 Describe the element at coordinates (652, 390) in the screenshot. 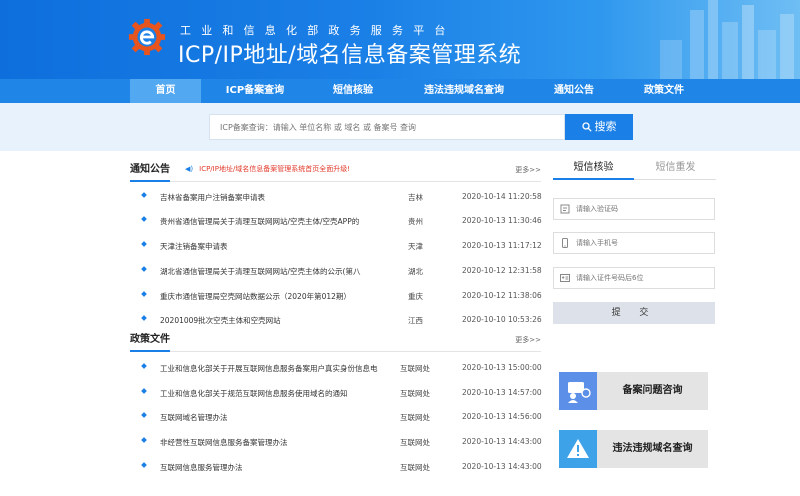

I see `faq-consult-label: 备案问题咨询` at that location.